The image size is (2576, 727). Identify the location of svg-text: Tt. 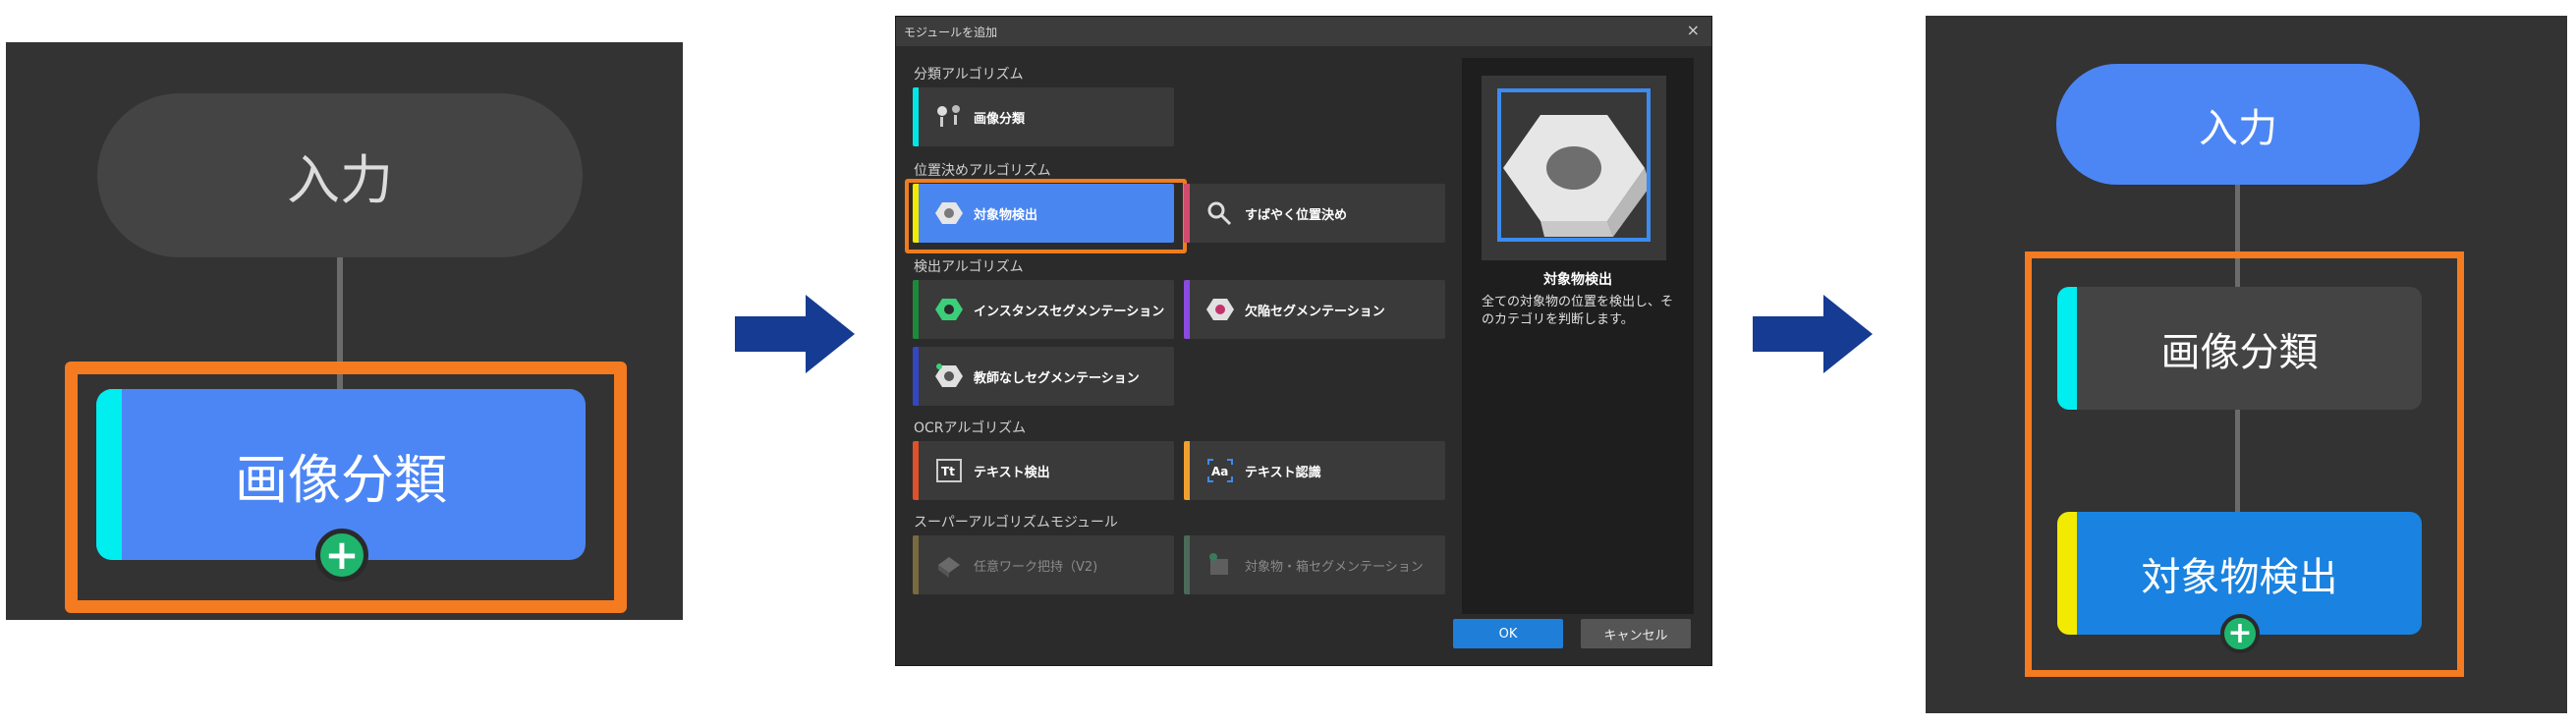
(948, 471).